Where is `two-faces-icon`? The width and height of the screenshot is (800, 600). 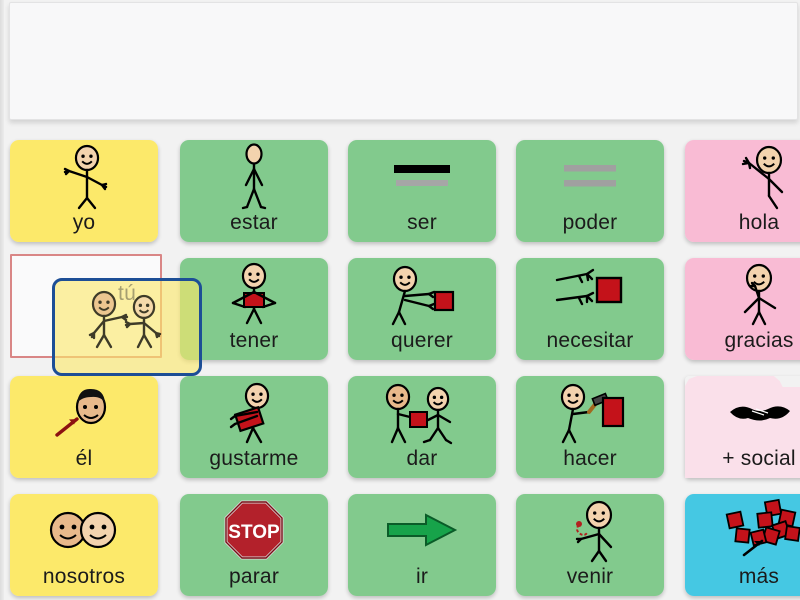 two-faces-icon is located at coordinates (84, 530).